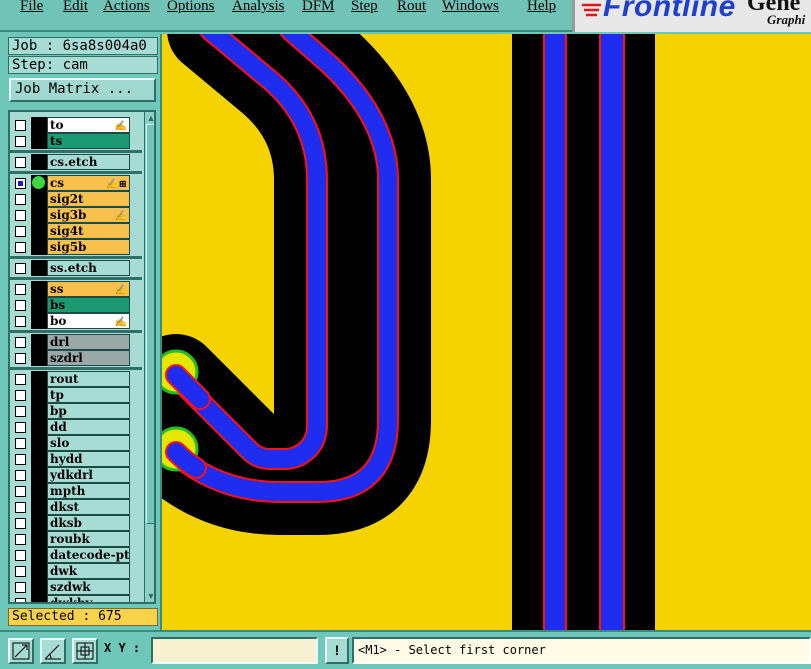  I want to click on layer-row-drl: drl, so click(76, 342).